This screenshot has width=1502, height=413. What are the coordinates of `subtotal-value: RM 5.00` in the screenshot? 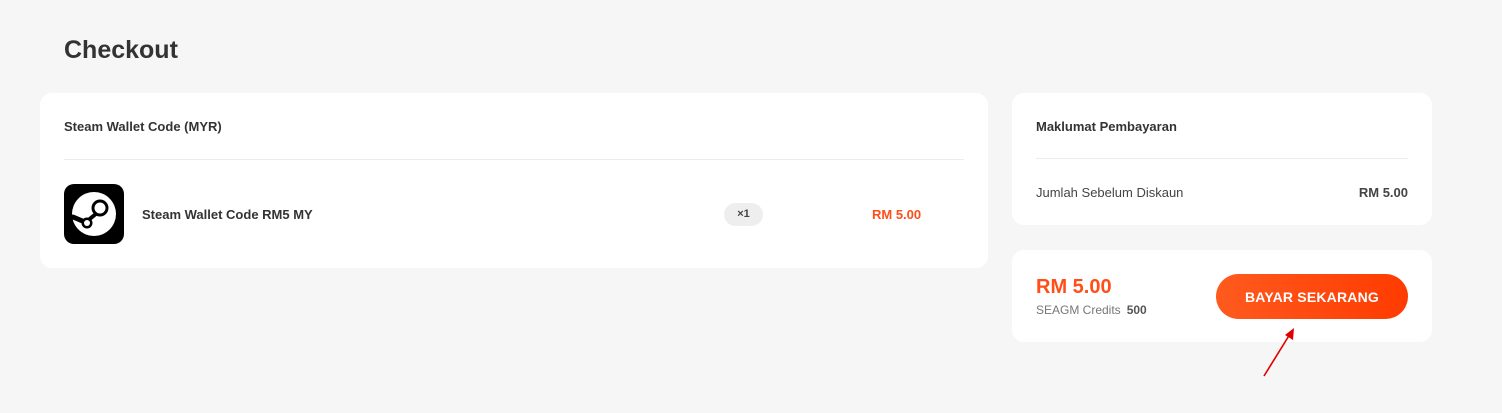 It's located at (1383, 192).